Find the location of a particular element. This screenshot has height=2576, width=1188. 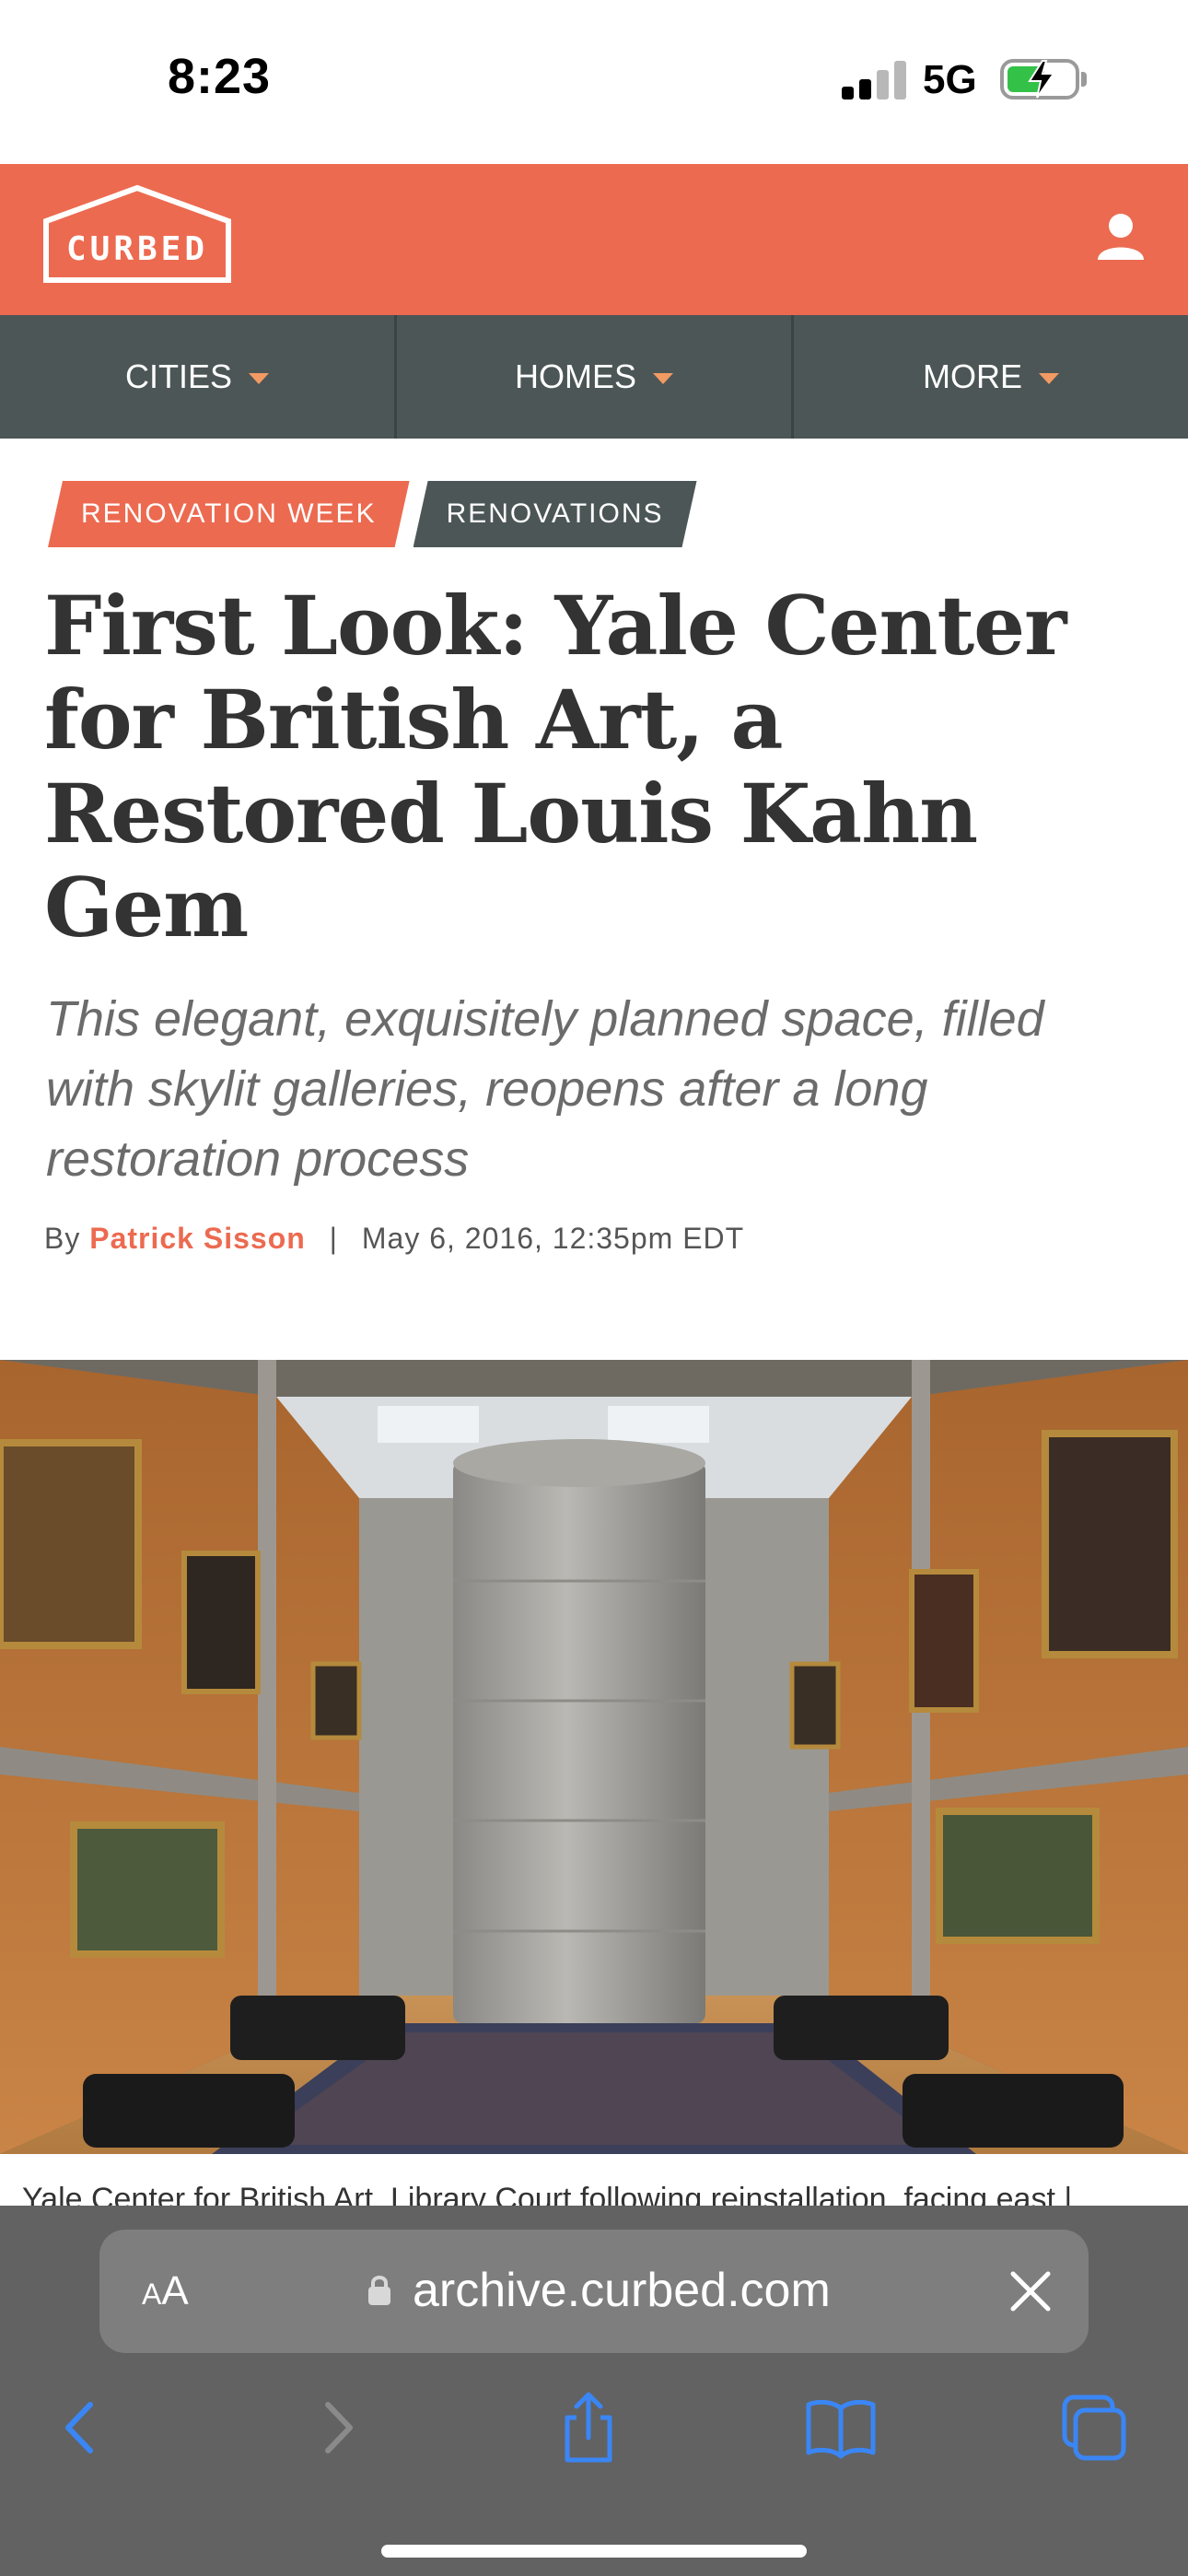

logo-text: CURBED is located at coordinates (137, 249).